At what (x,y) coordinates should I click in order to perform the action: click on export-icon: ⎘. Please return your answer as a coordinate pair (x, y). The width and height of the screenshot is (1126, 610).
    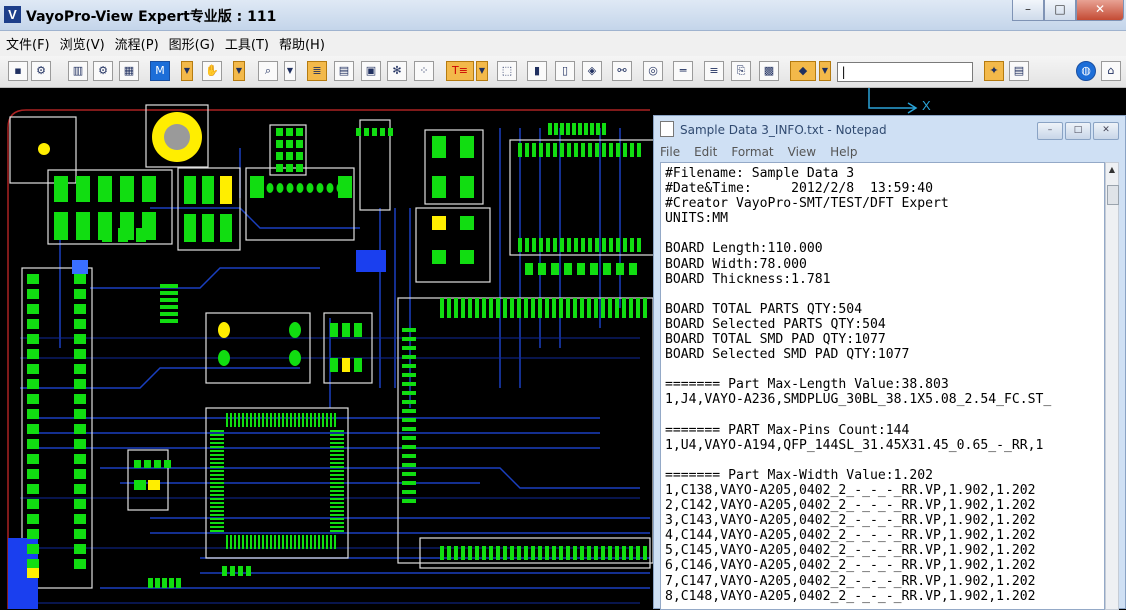
    Looking at the image, I should click on (741, 71).